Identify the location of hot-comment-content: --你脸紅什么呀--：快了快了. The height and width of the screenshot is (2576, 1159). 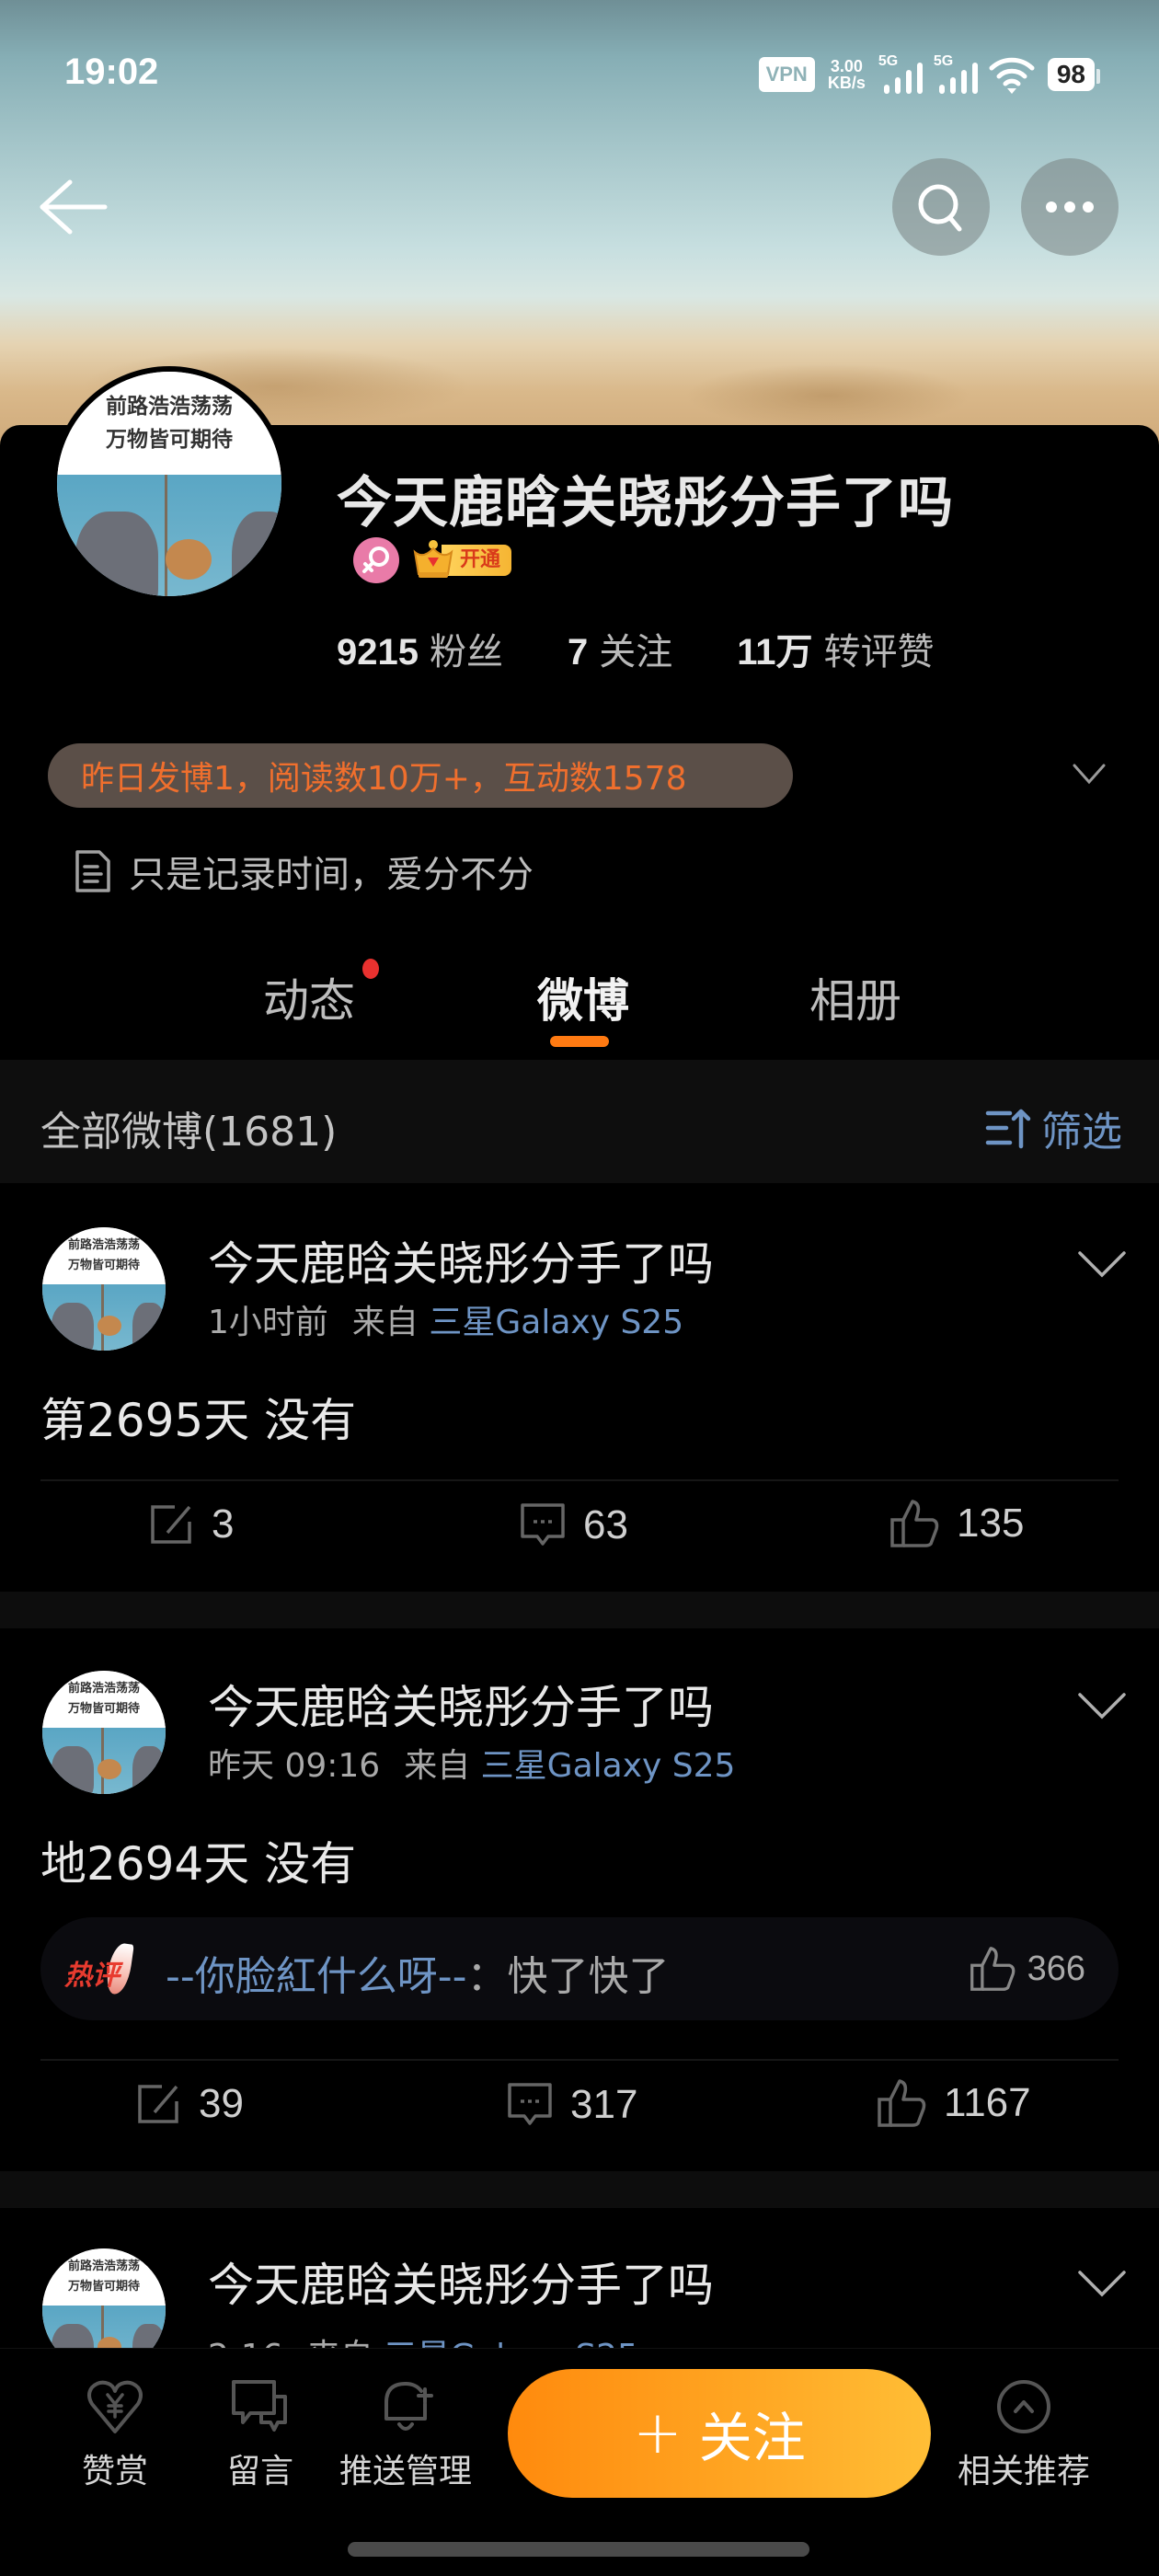
(418, 1972).